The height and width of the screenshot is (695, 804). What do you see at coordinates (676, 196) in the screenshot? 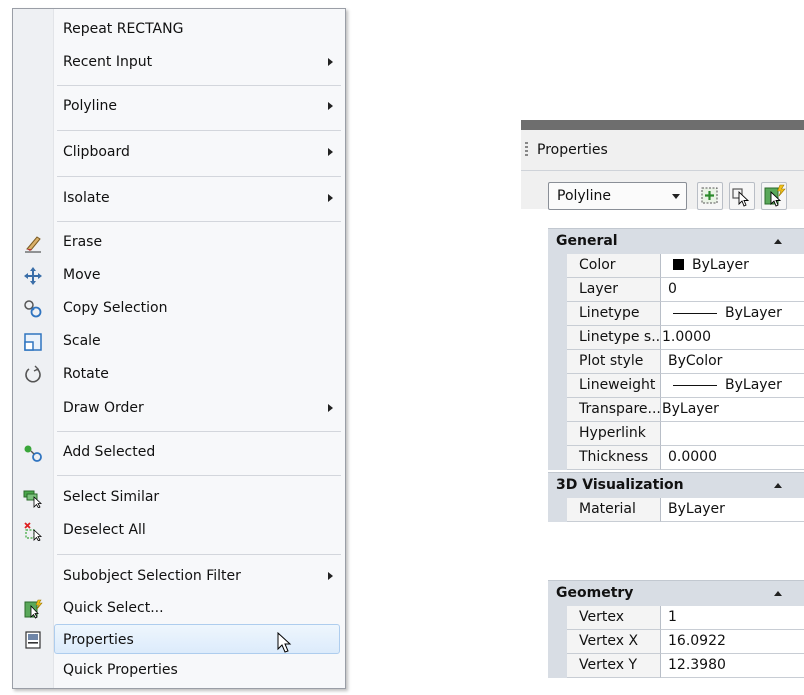
I see `chevron-down-icon` at bounding box center [676, 196].